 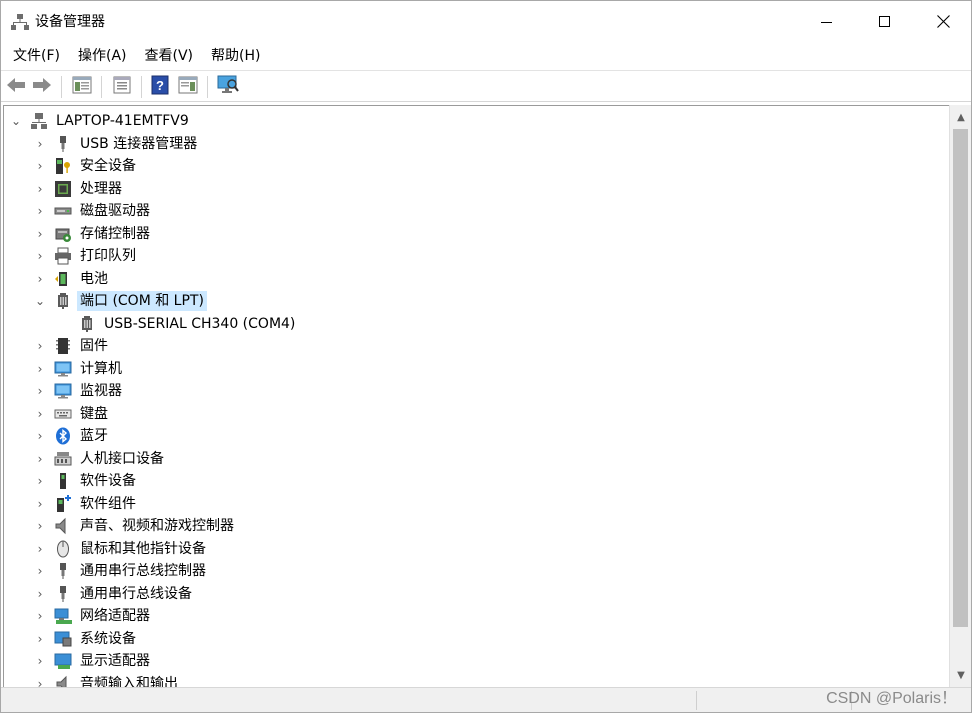 What do you see at coordinates (72, 414) in the screenshot?
I see `tree-category-item: › 键盘` at bounding box center [72, 414].